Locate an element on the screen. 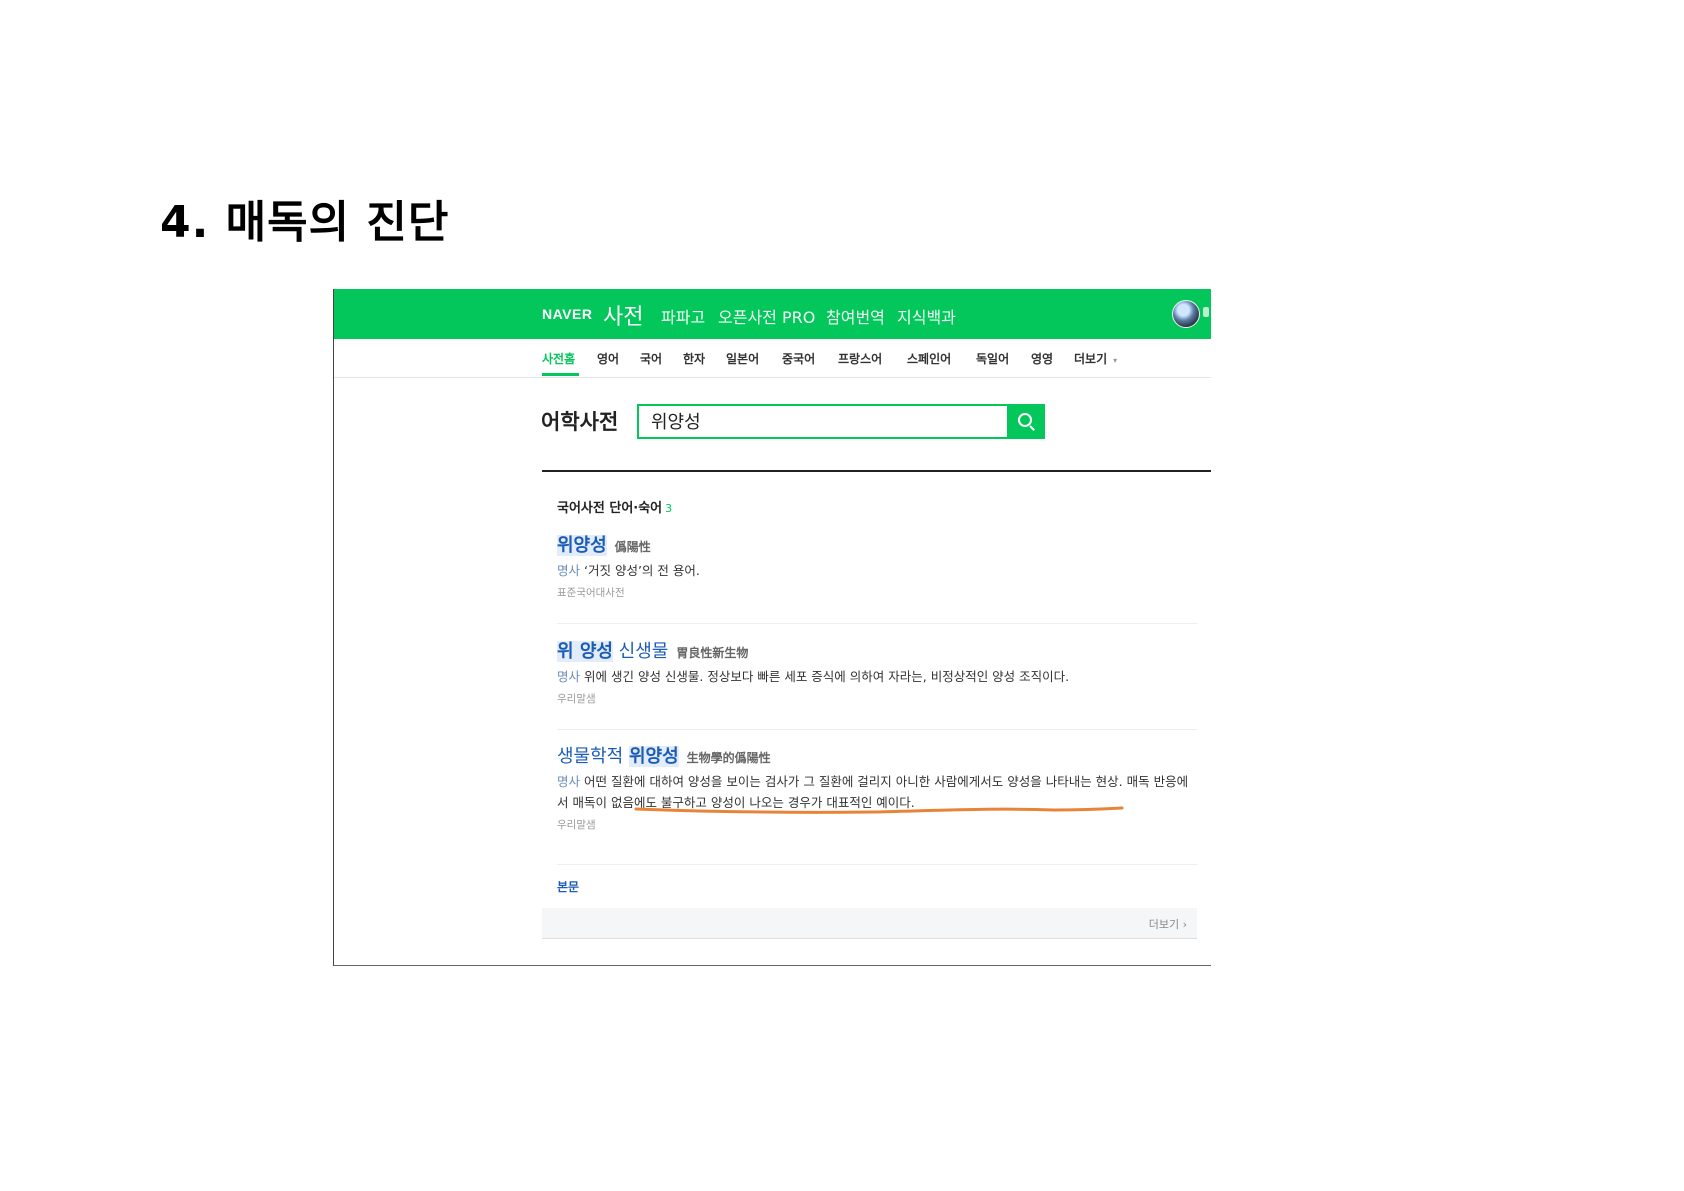 The image size is (1684, 1191). chevron-down-icon: ▾ is located at coordinates (1115, 360).